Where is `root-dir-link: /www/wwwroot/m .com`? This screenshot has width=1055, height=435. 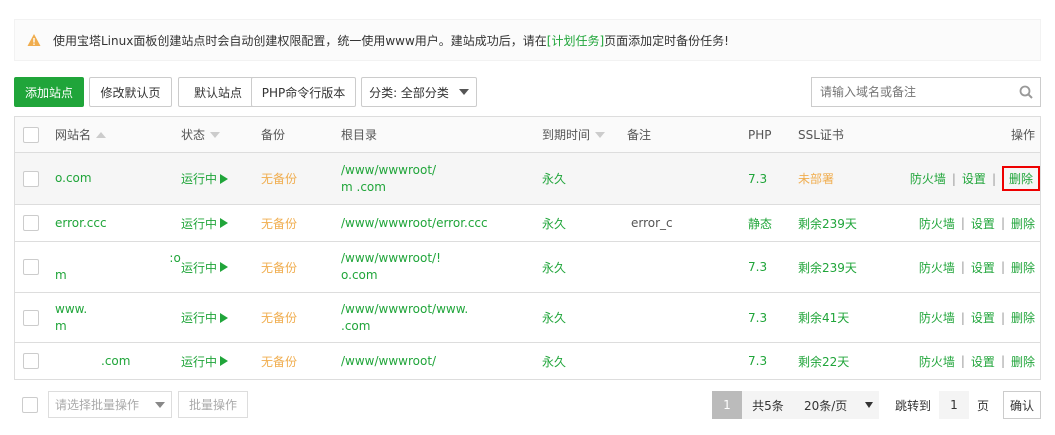
root-dir-link: /www/wwwroot/m .com is located at coordinates (388, 178).